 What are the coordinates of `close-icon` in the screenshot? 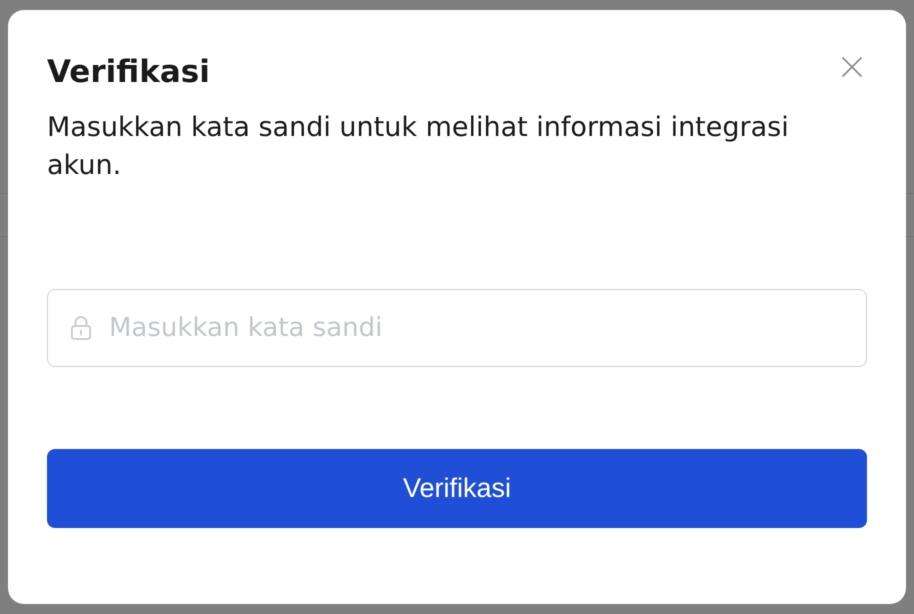 It's located at (852, 67).